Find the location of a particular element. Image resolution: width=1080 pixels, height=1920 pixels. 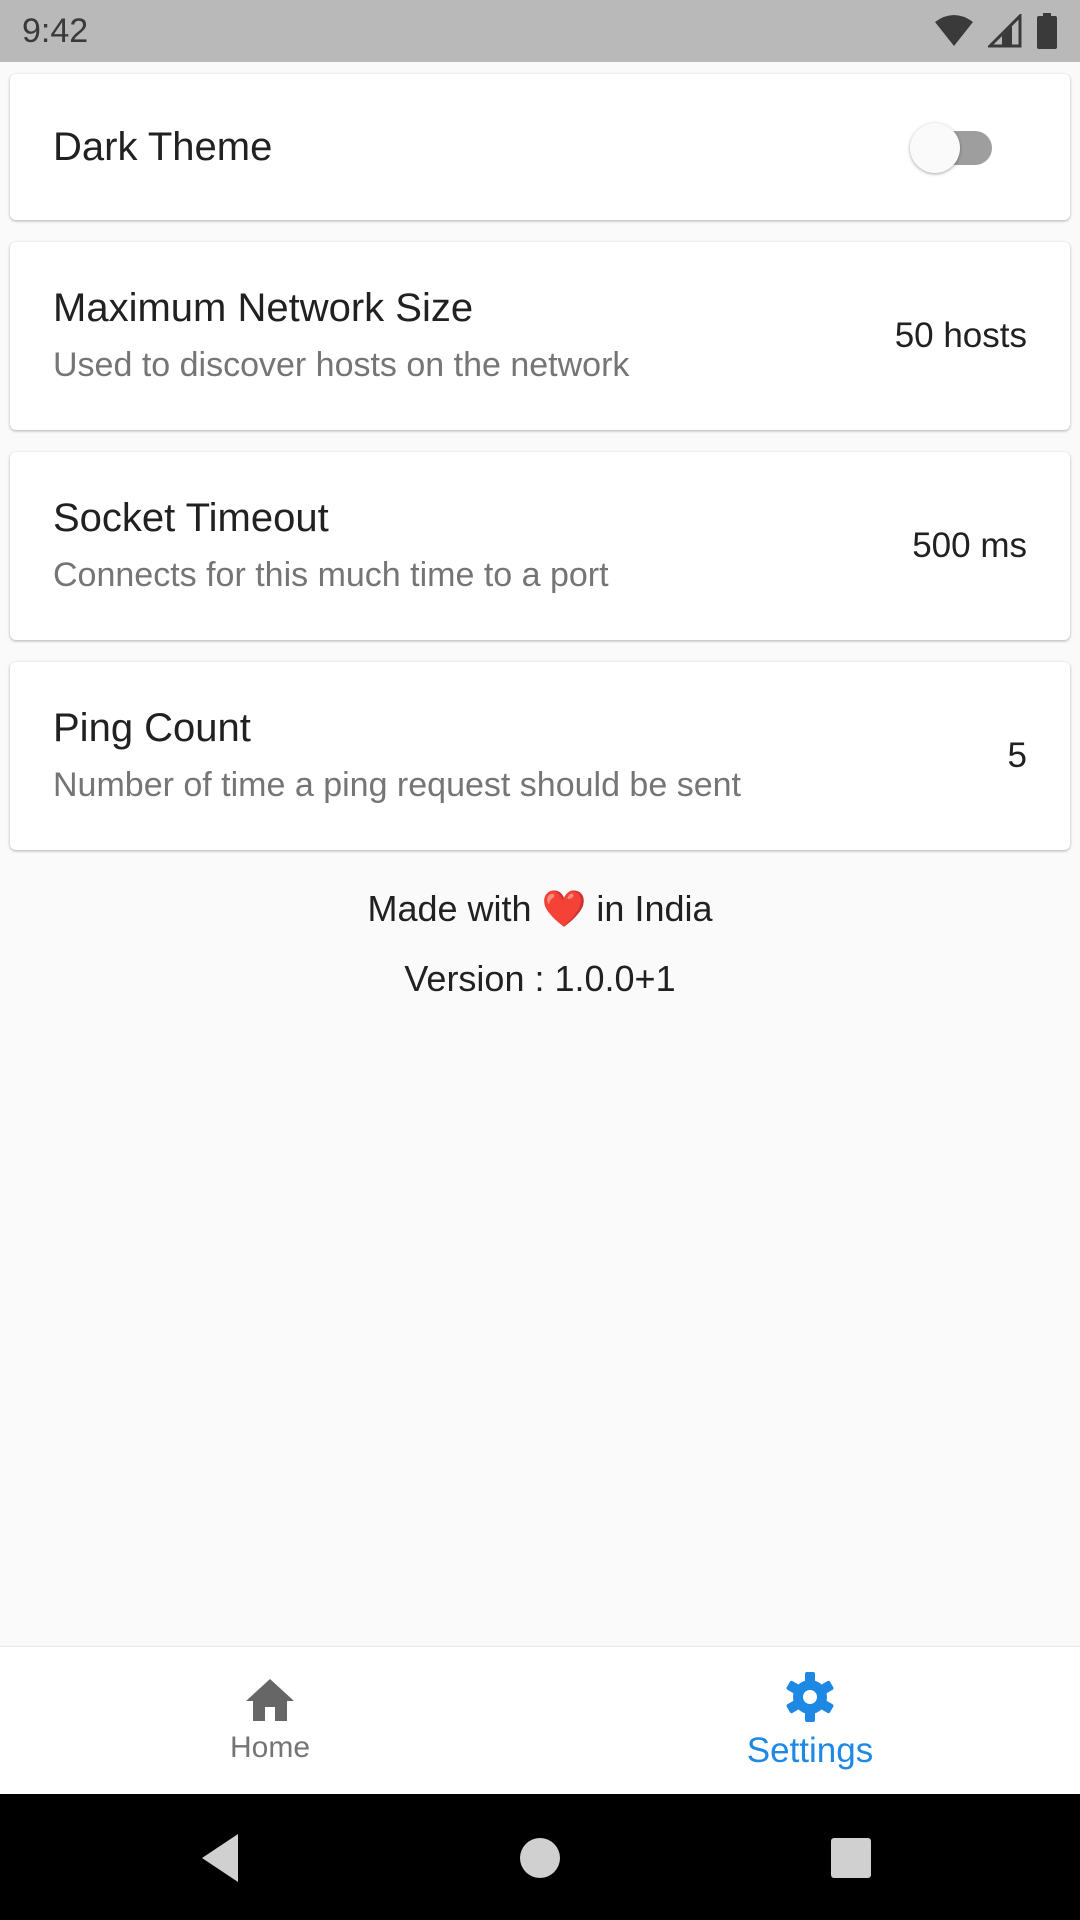

dark-theme-toggle is located at coordinates (958, 148).